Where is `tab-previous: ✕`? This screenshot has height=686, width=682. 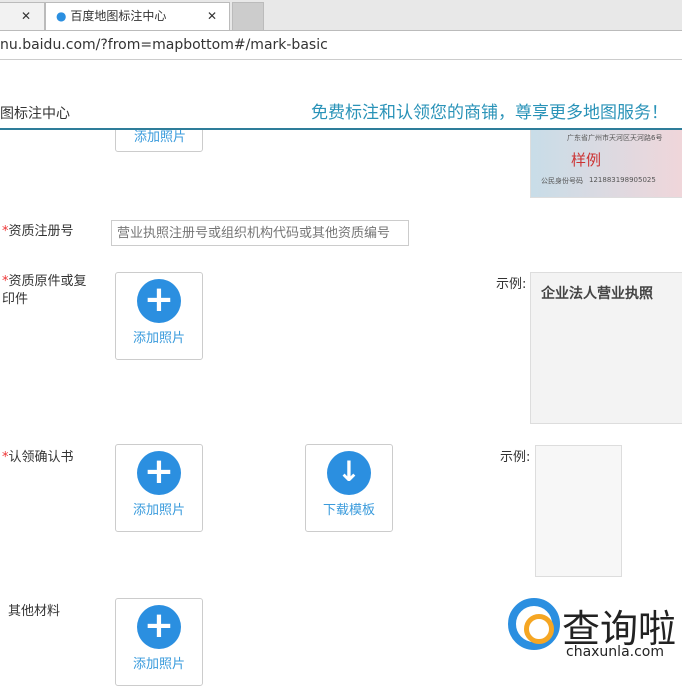 tab-previous: ✕ is located at coordinates (22, 16).